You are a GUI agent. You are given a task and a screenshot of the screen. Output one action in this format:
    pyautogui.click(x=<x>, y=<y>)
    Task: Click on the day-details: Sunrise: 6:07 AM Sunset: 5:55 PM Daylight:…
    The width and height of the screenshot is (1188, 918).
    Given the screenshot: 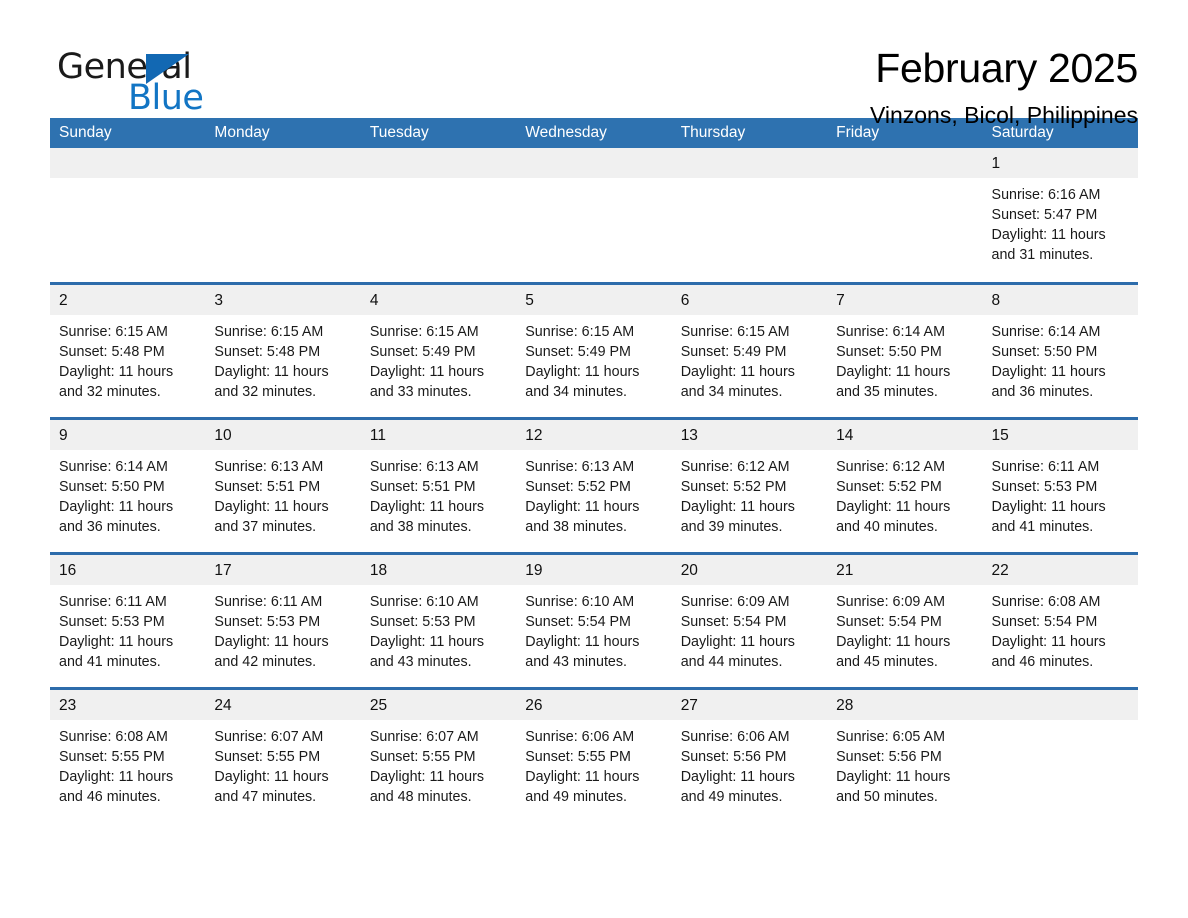 What is the action you would take?
    pyautogui.click(x=438, y=763)
    